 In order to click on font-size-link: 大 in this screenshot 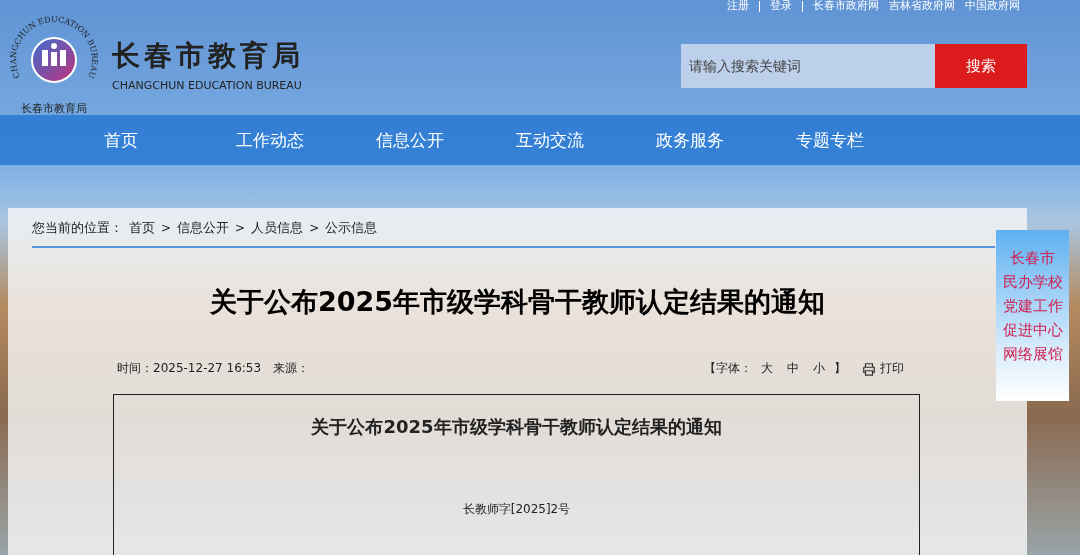, I will do `click(767, 368)`.